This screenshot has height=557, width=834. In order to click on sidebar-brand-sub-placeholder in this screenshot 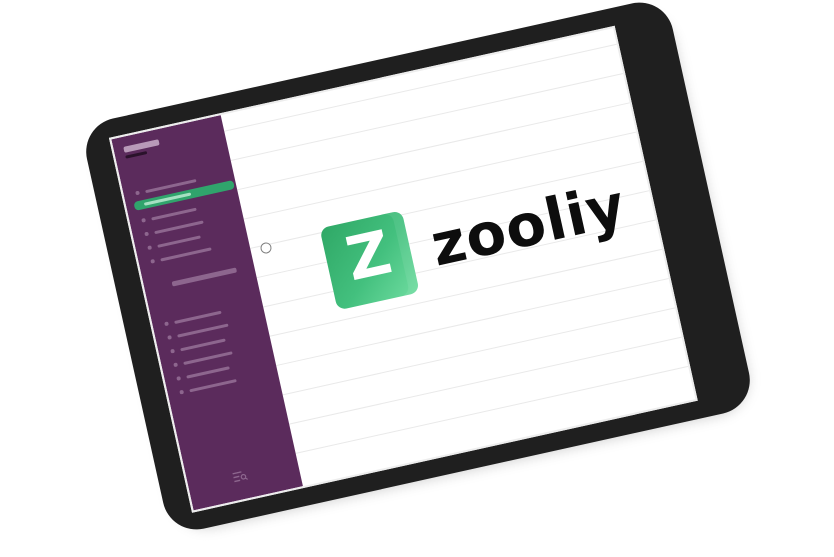, I will do `click(136, 154)`.